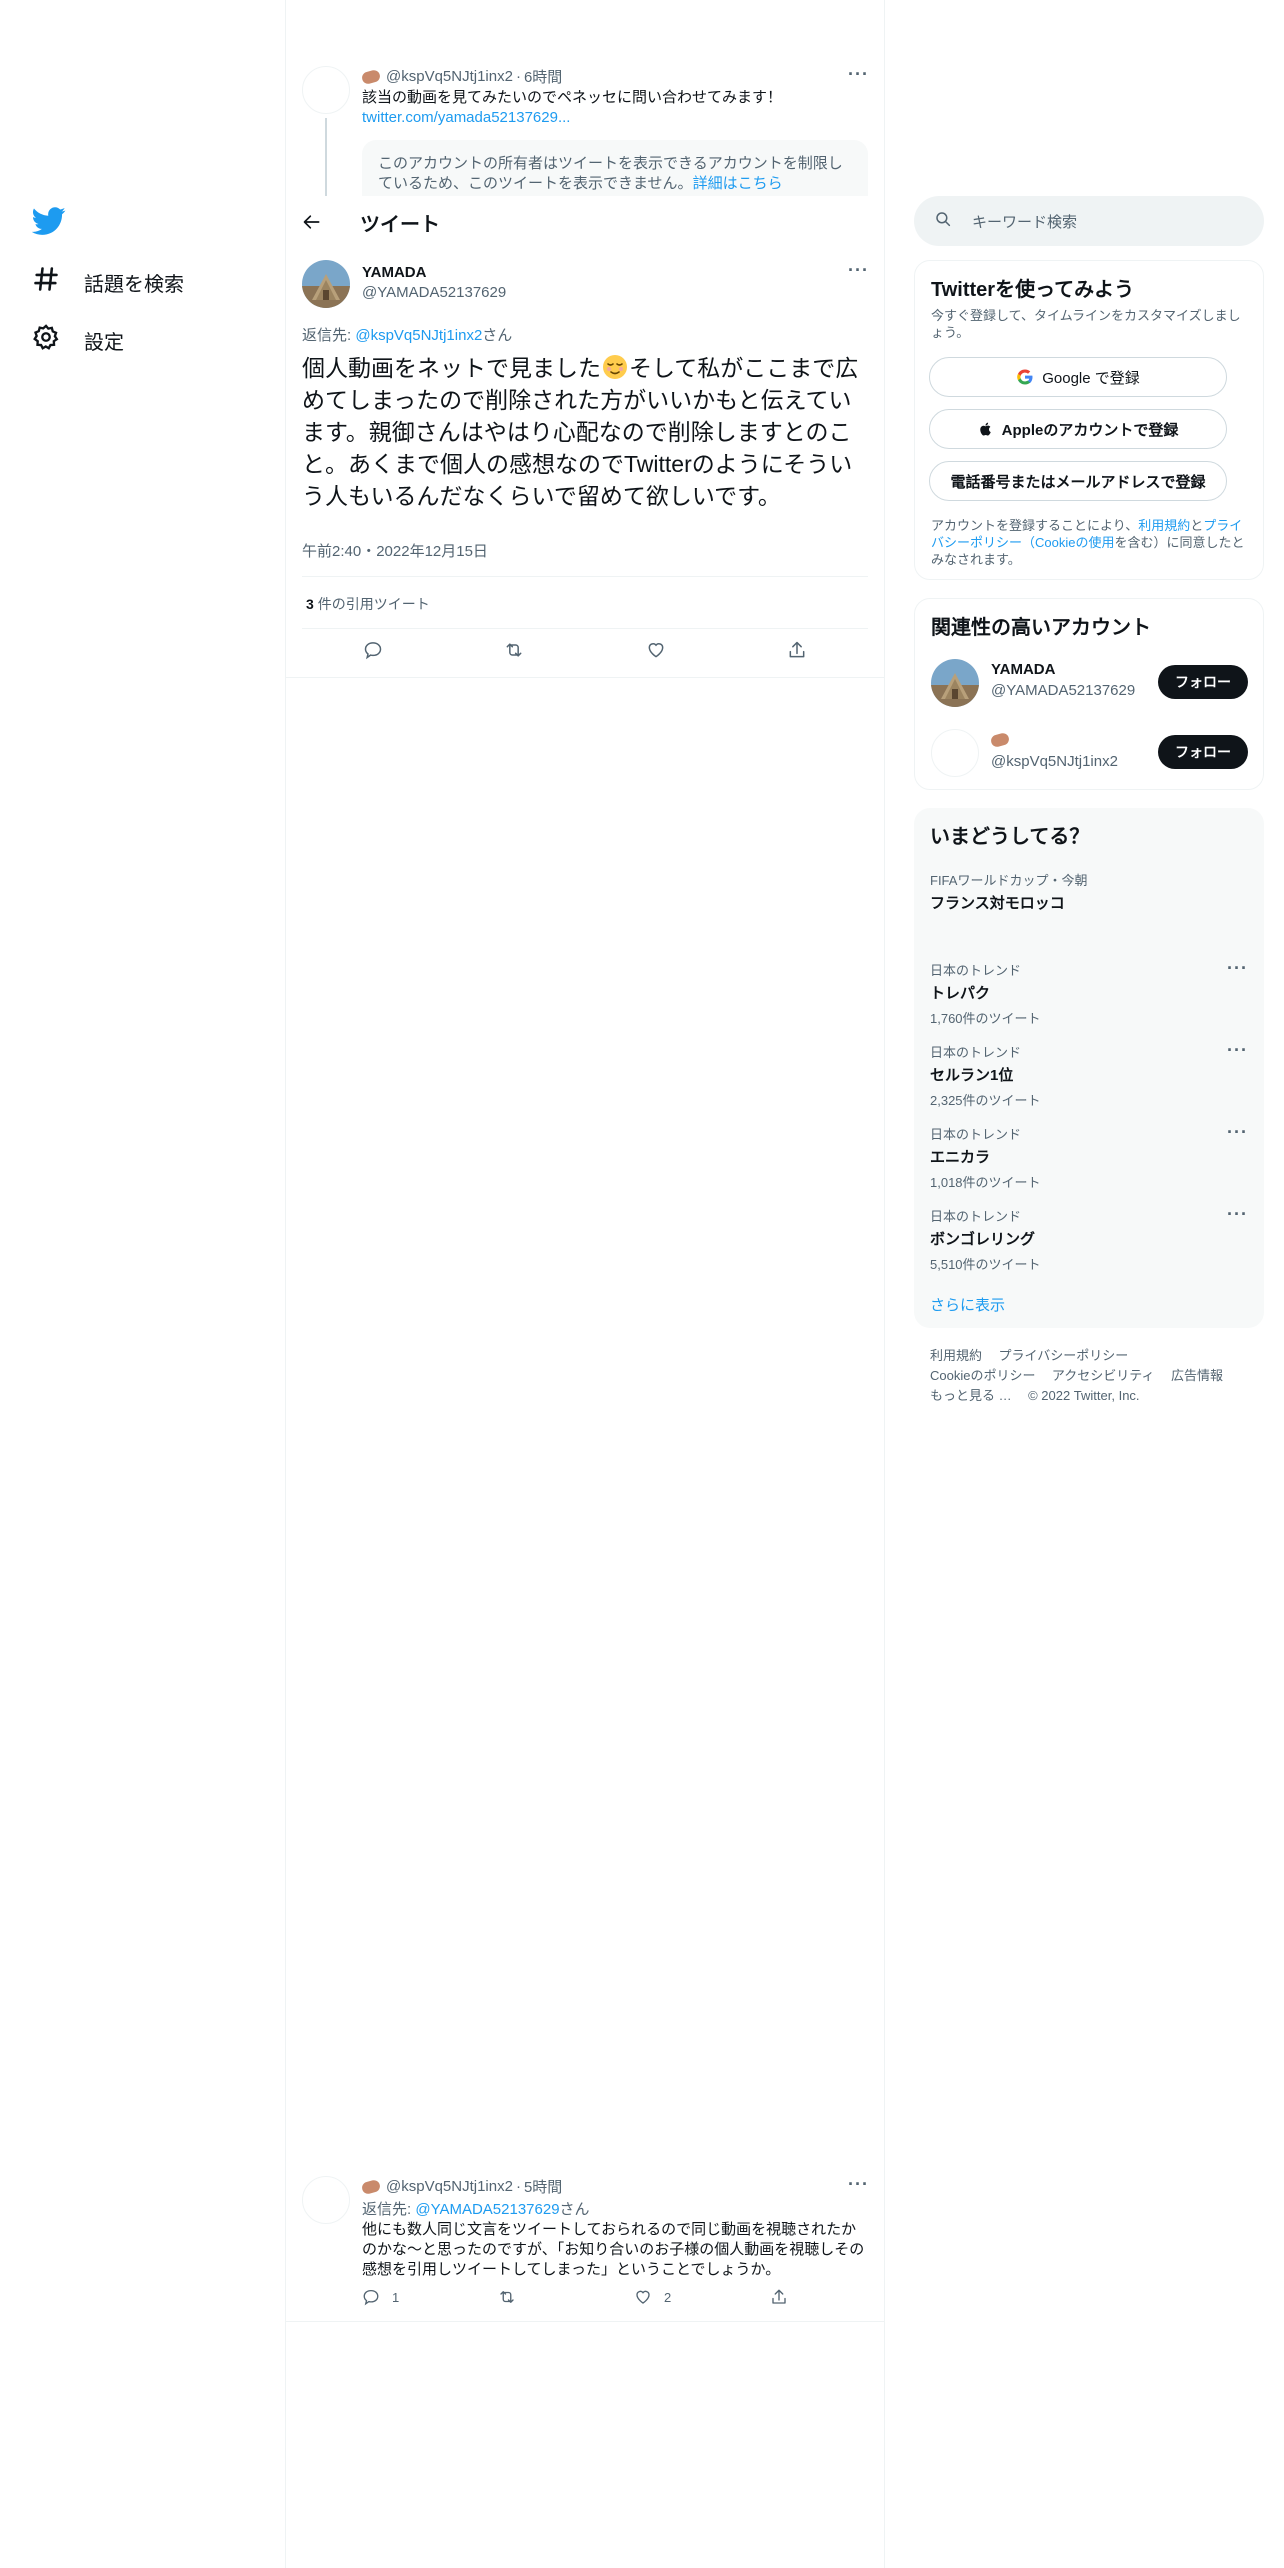 This screenshot has width=1284, height=2568. I want to click on apple-signup-button: Appleのアカウントで登録, so click(1078, 429).